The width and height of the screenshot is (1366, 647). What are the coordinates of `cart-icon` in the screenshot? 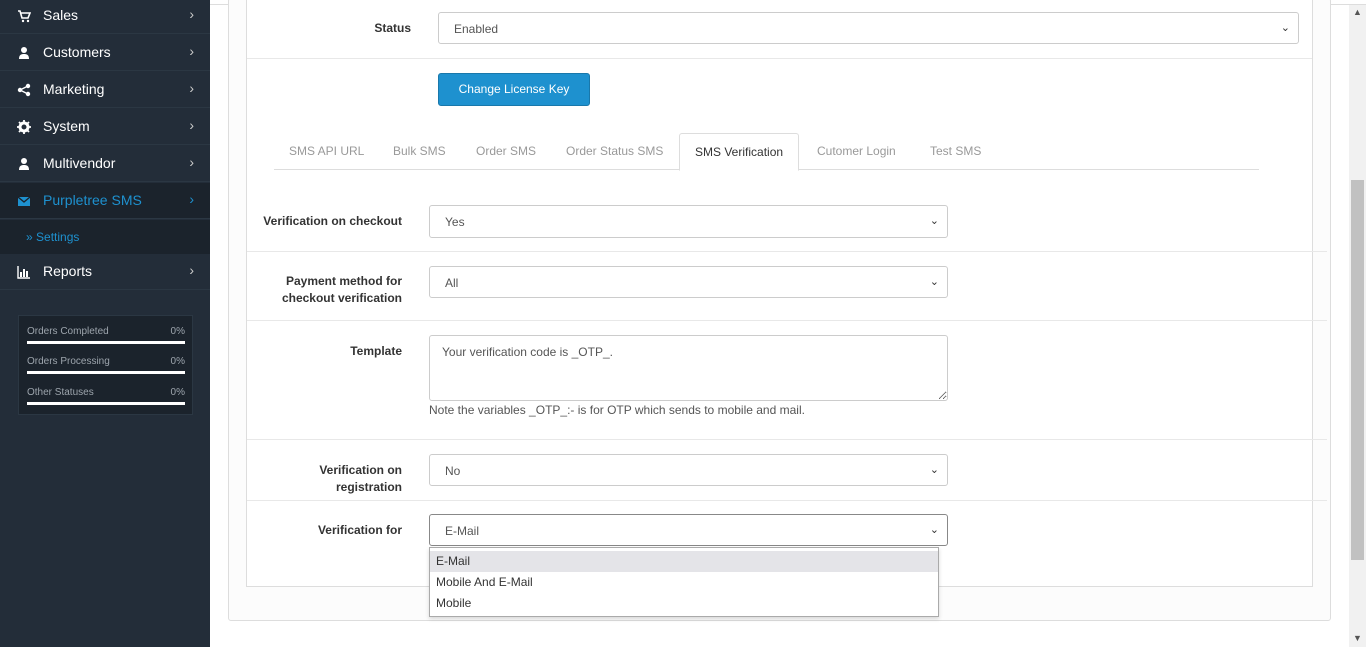 It's located at (24, 16).